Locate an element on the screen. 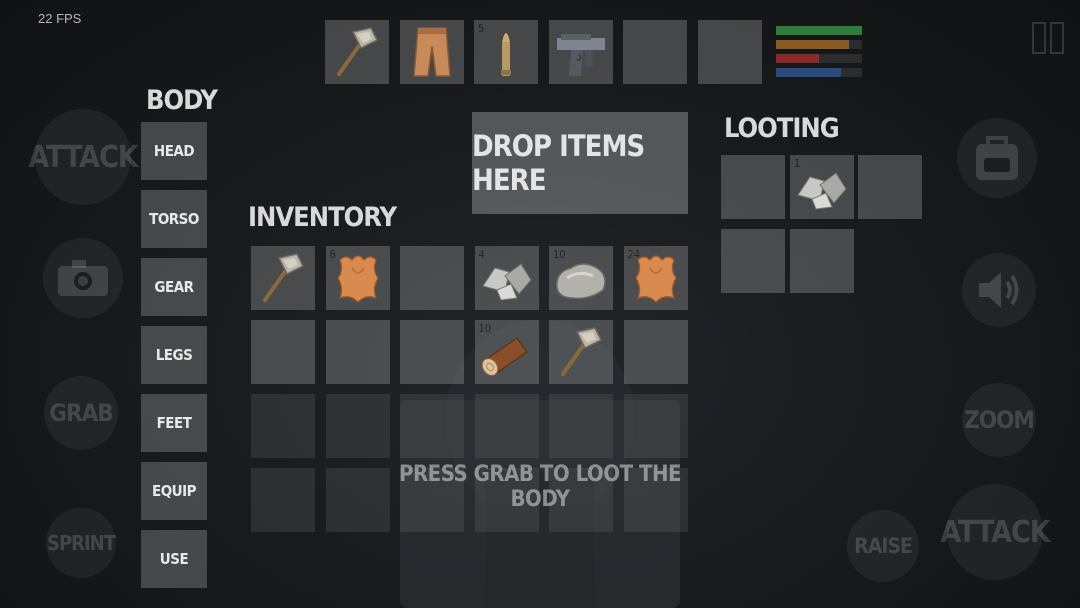 The height and width of the screenshot is (608, 1080). sprint-label: SPRINT is located at coordinates (81, 543).